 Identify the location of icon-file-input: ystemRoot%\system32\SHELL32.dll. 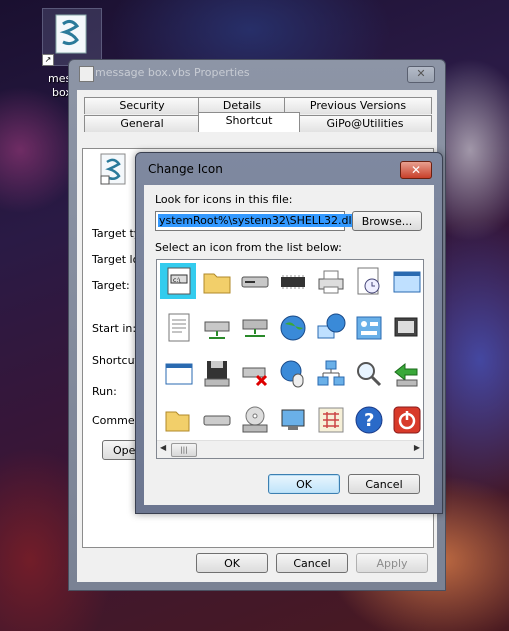
(255, 221).